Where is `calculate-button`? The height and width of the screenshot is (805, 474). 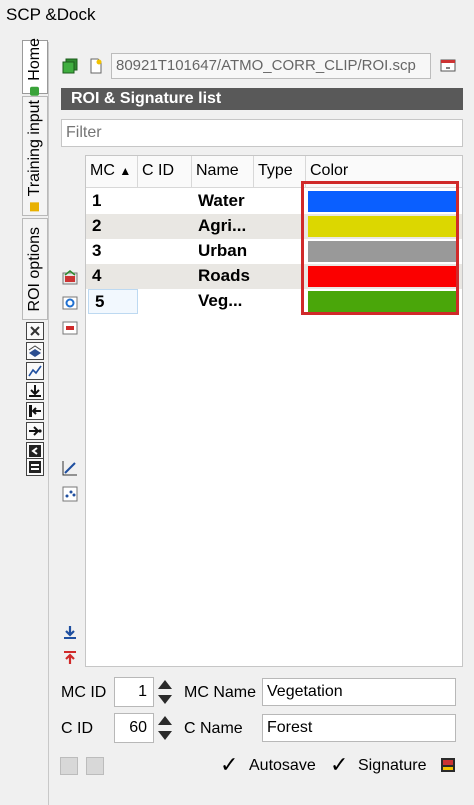
calculate-button is located at coordinates (70, 303).